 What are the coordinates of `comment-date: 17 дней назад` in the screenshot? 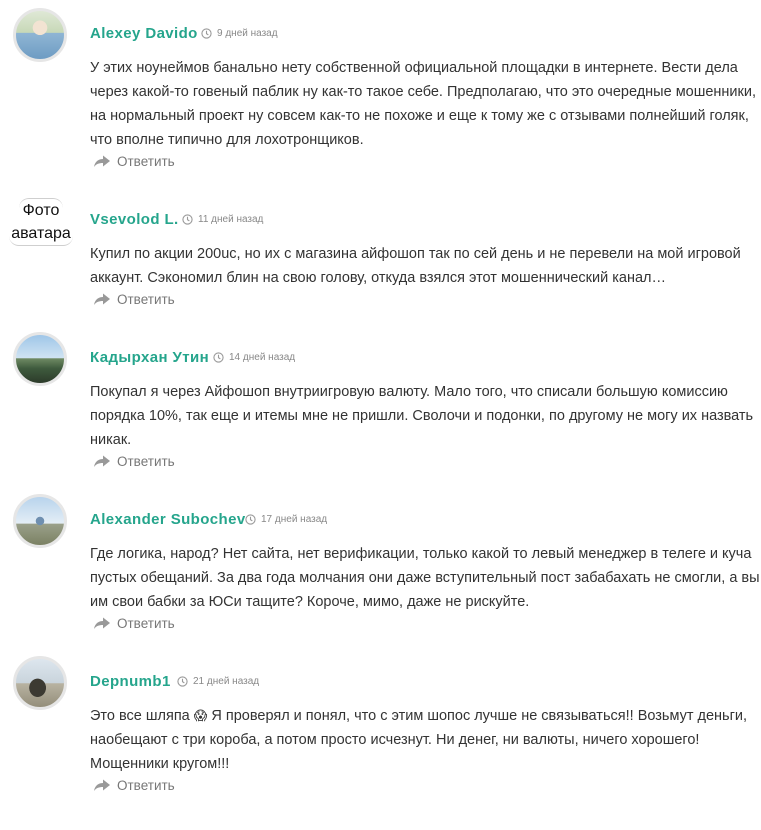 It's located at (286, 519).